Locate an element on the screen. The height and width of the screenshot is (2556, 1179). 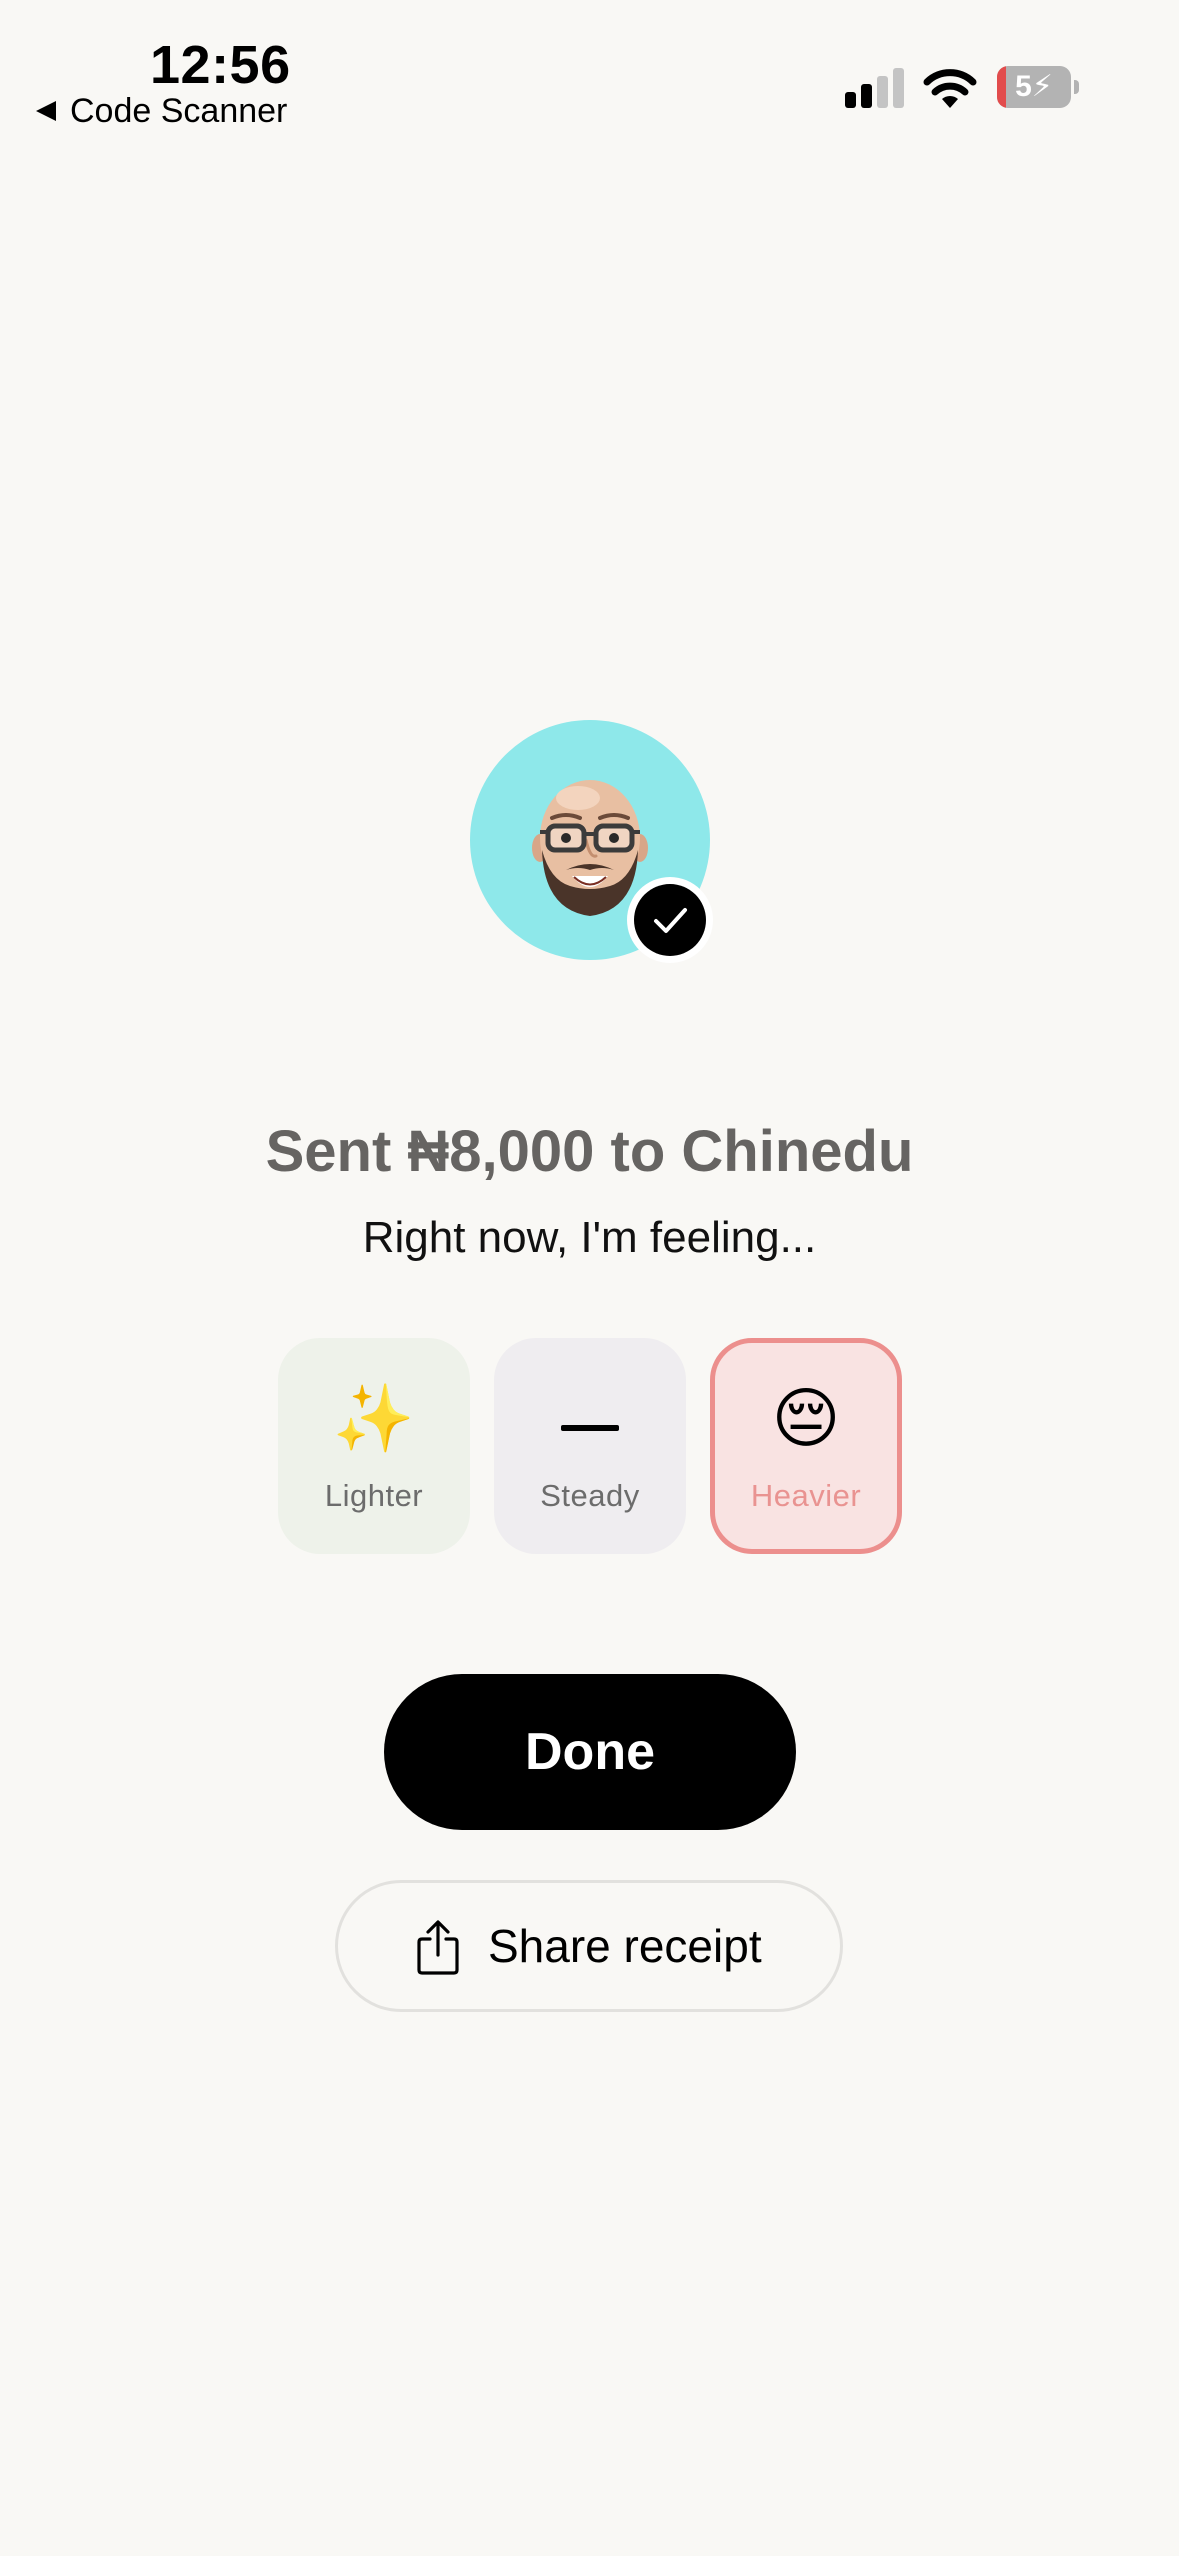
share-receipt-label: Share receipt is located at coordinates (625, 1946).